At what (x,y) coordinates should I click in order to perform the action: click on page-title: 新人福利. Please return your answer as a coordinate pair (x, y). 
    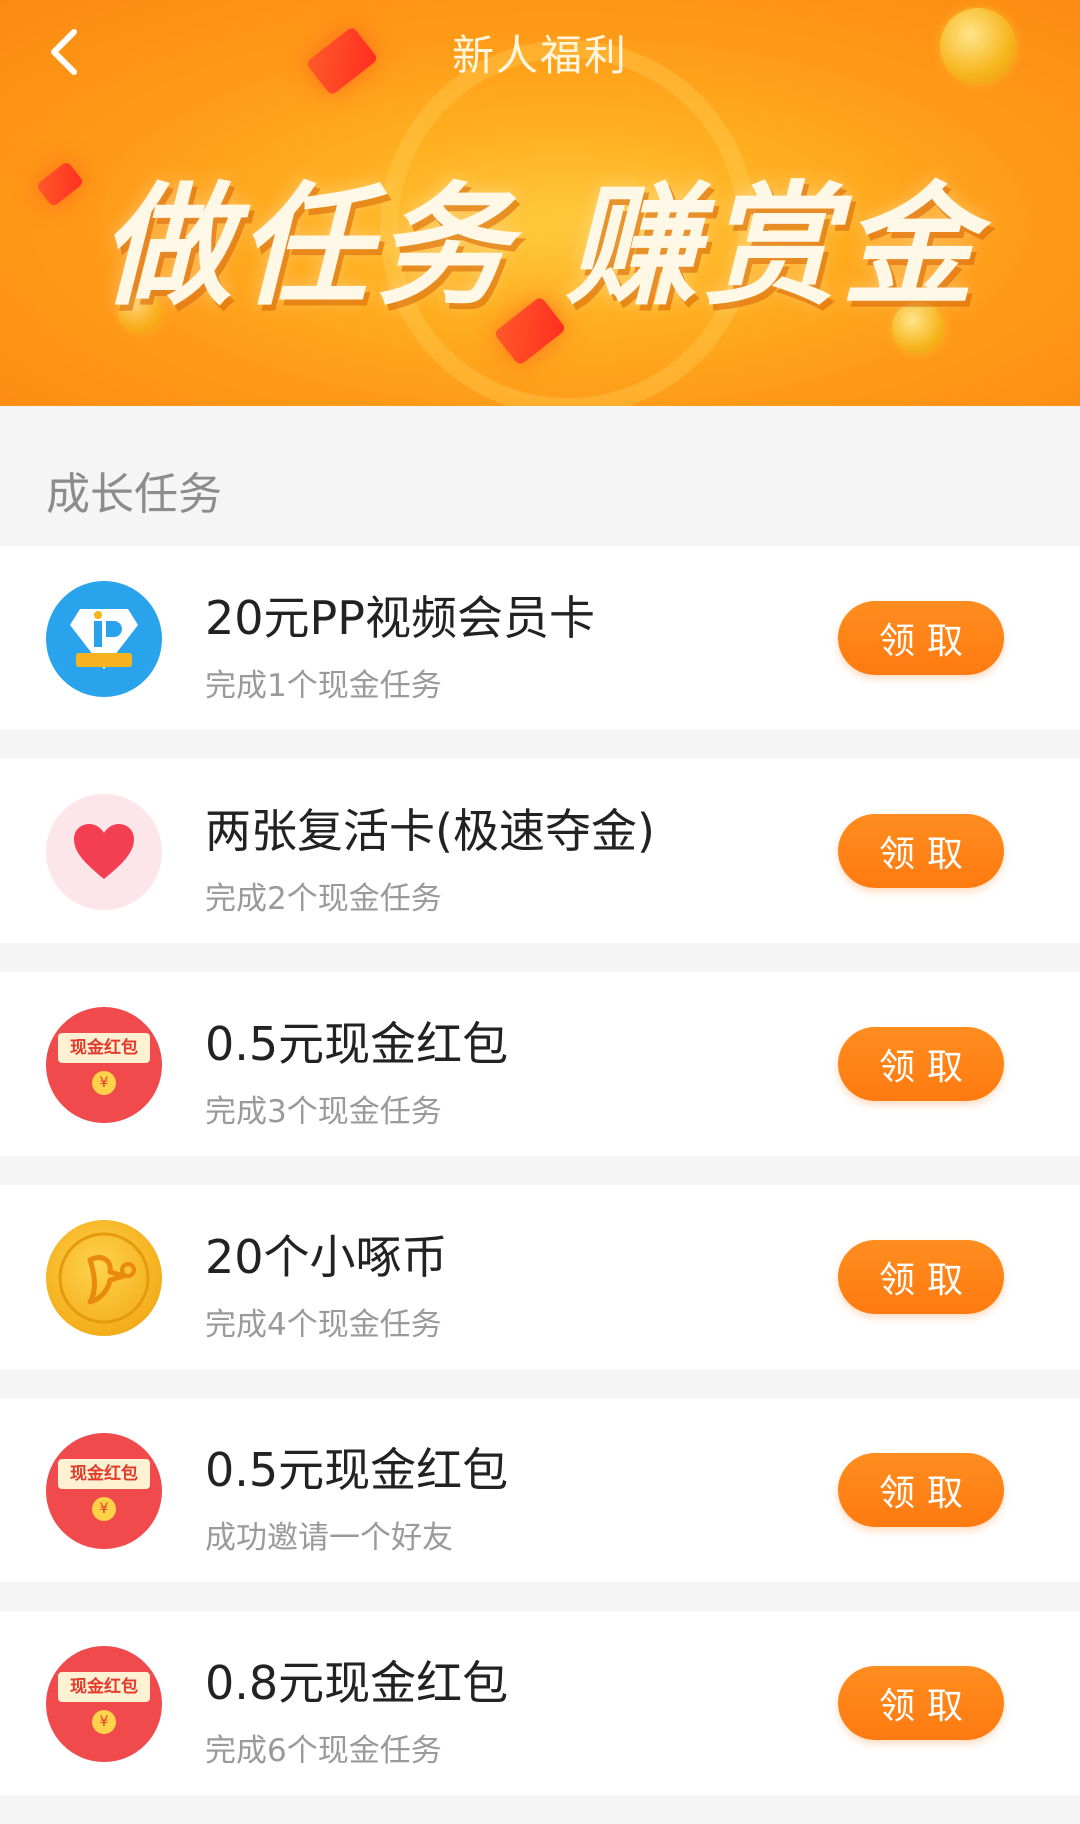
    Looking at the image, I should click on (539, 55).